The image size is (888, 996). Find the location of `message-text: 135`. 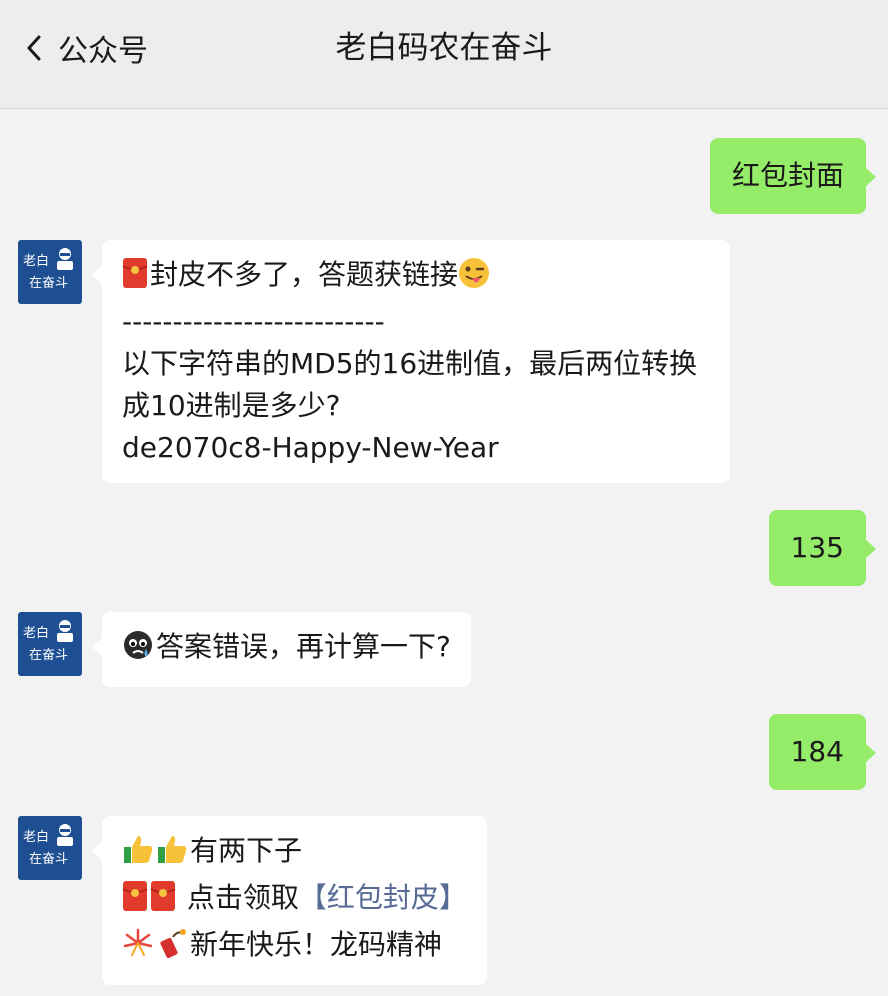

message-text: 135 is located at coordinates (817, 547).